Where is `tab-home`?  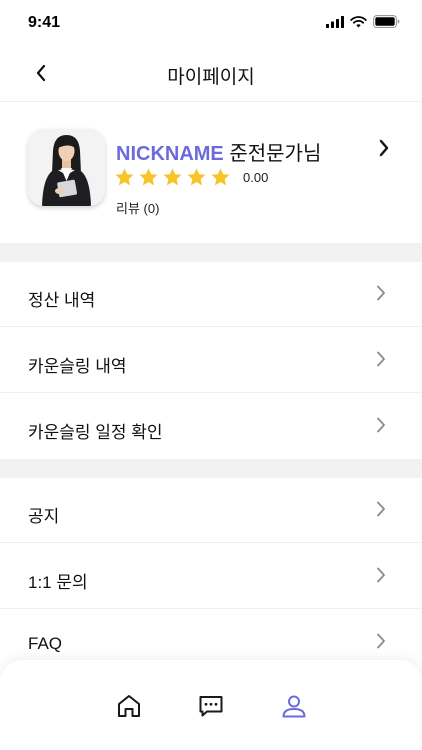 tab-home is located at coordinates (129, 706).